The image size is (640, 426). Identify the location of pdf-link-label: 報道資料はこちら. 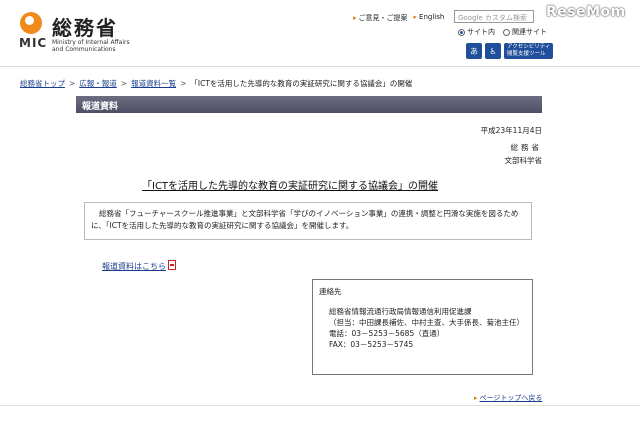
(134, 266).